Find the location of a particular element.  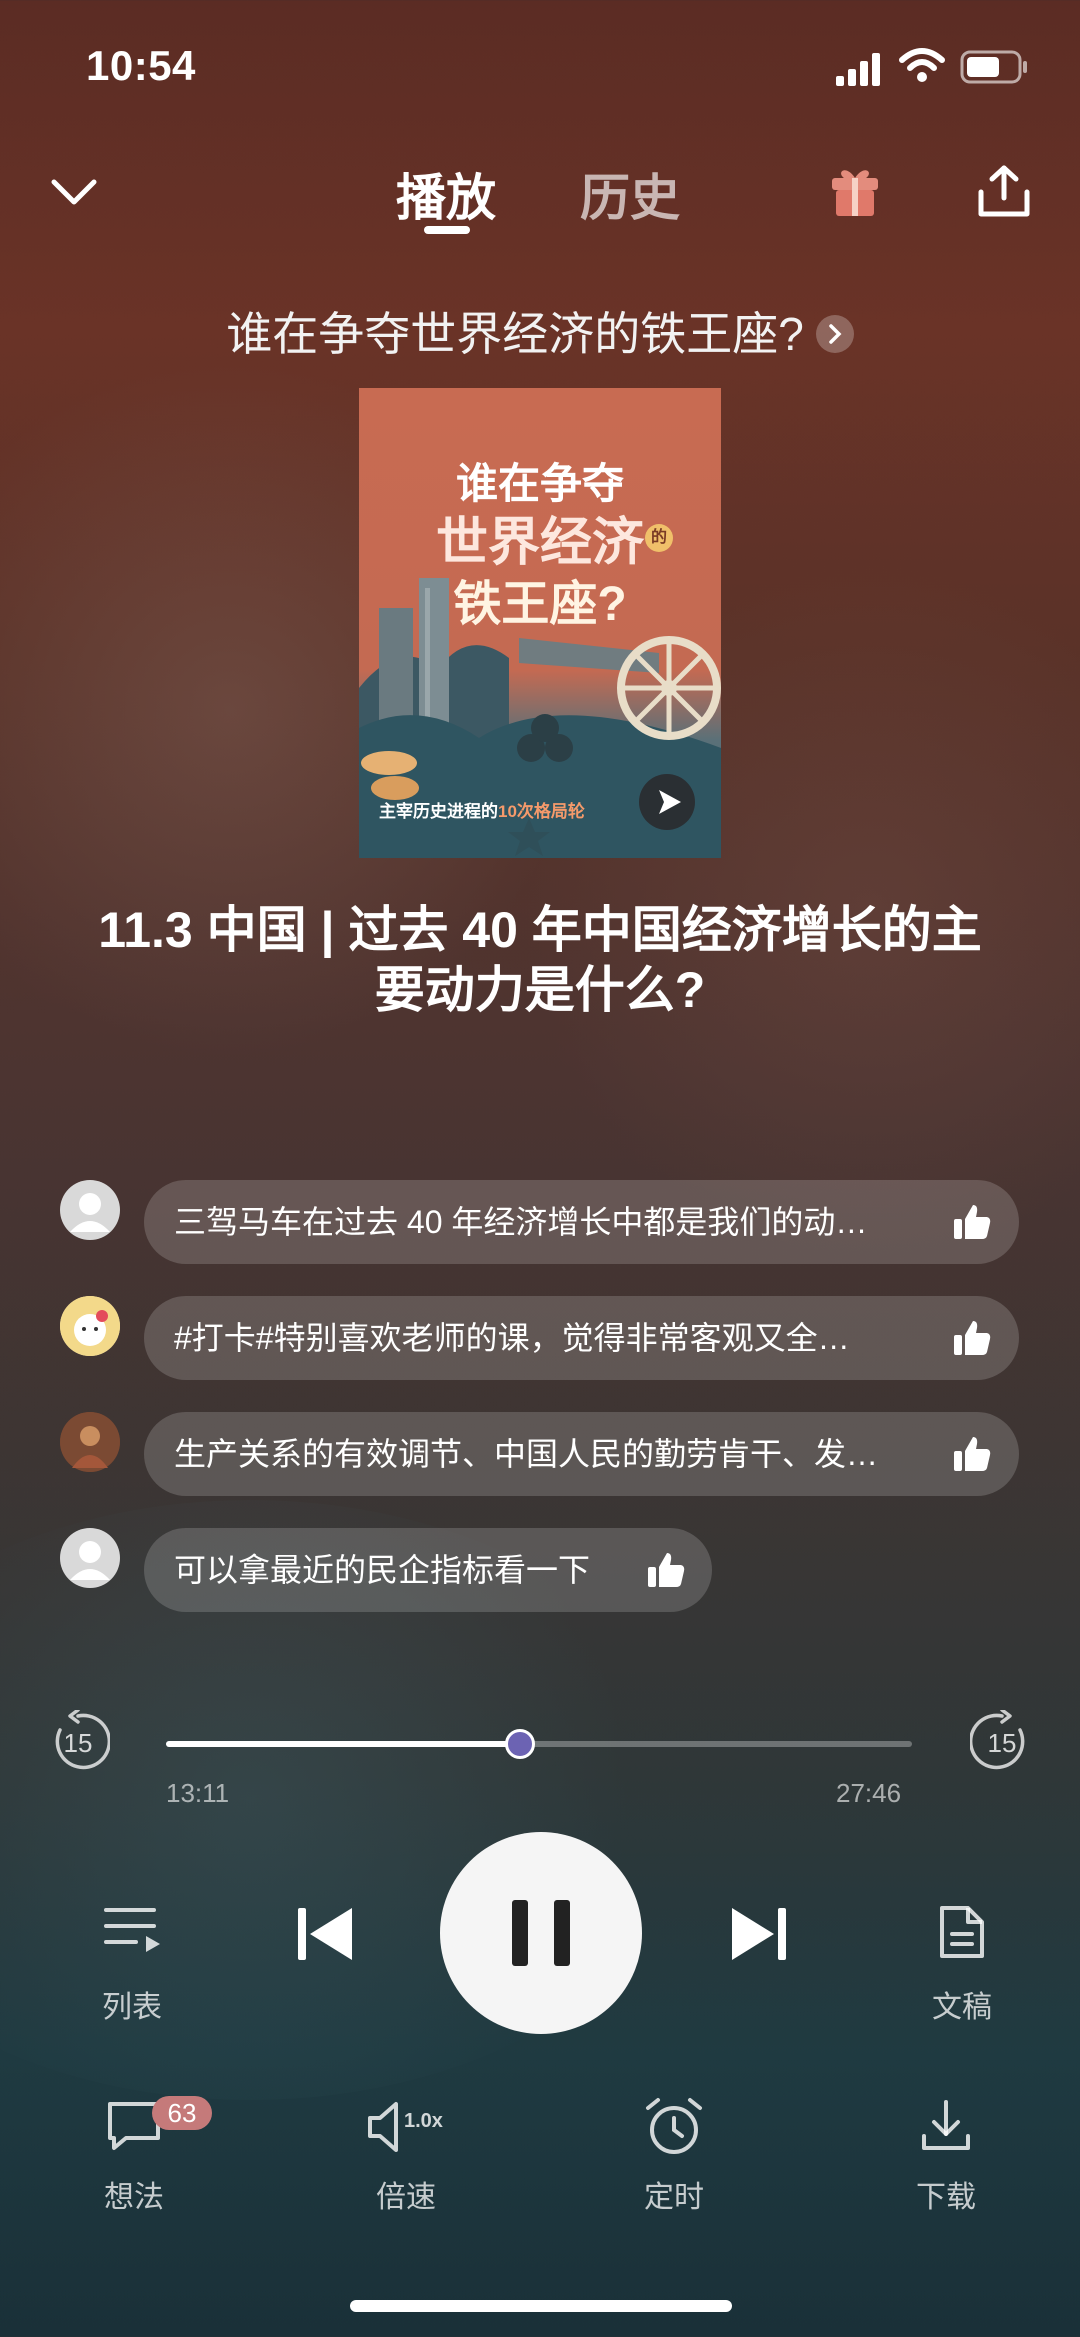

thoughts-label: 想法 is located at coordinates (134, 2197).